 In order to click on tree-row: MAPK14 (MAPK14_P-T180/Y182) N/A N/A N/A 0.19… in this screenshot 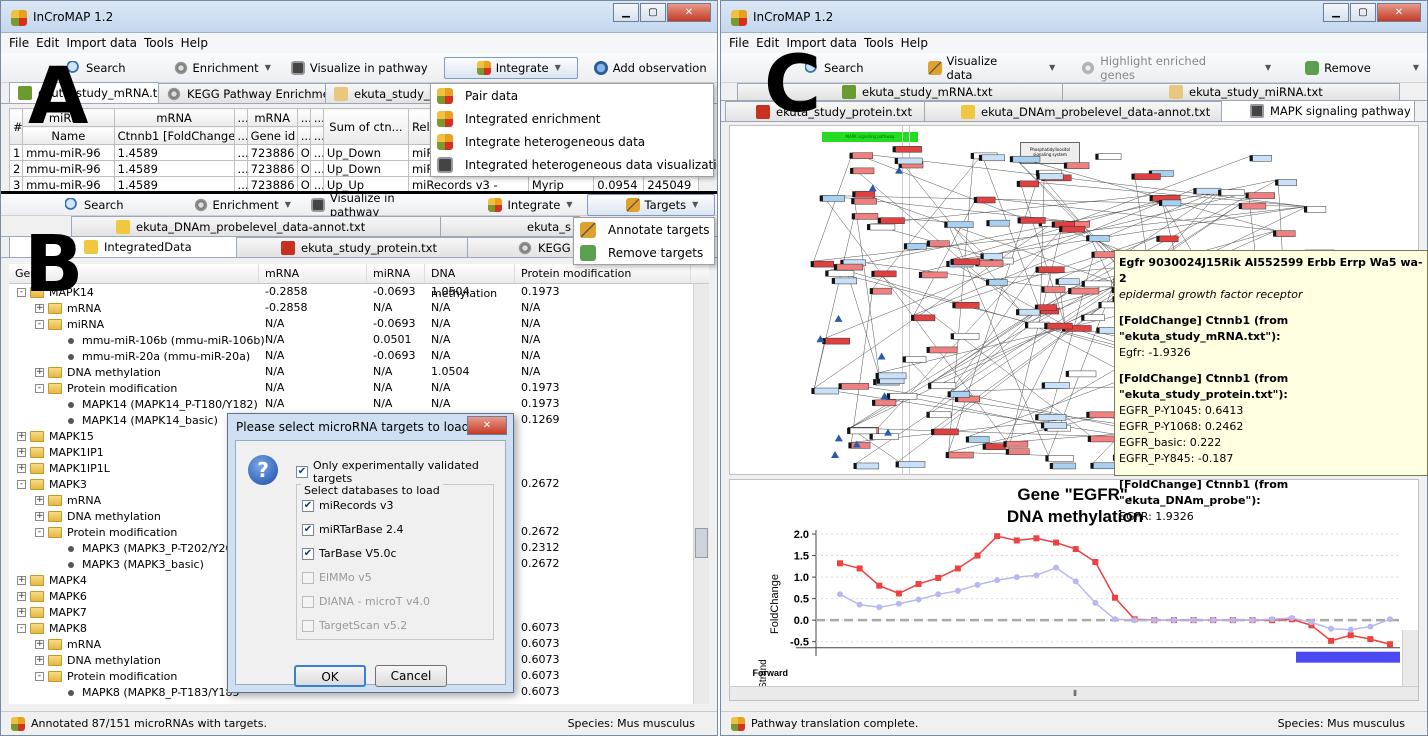, I will do `click(354, 404)`.